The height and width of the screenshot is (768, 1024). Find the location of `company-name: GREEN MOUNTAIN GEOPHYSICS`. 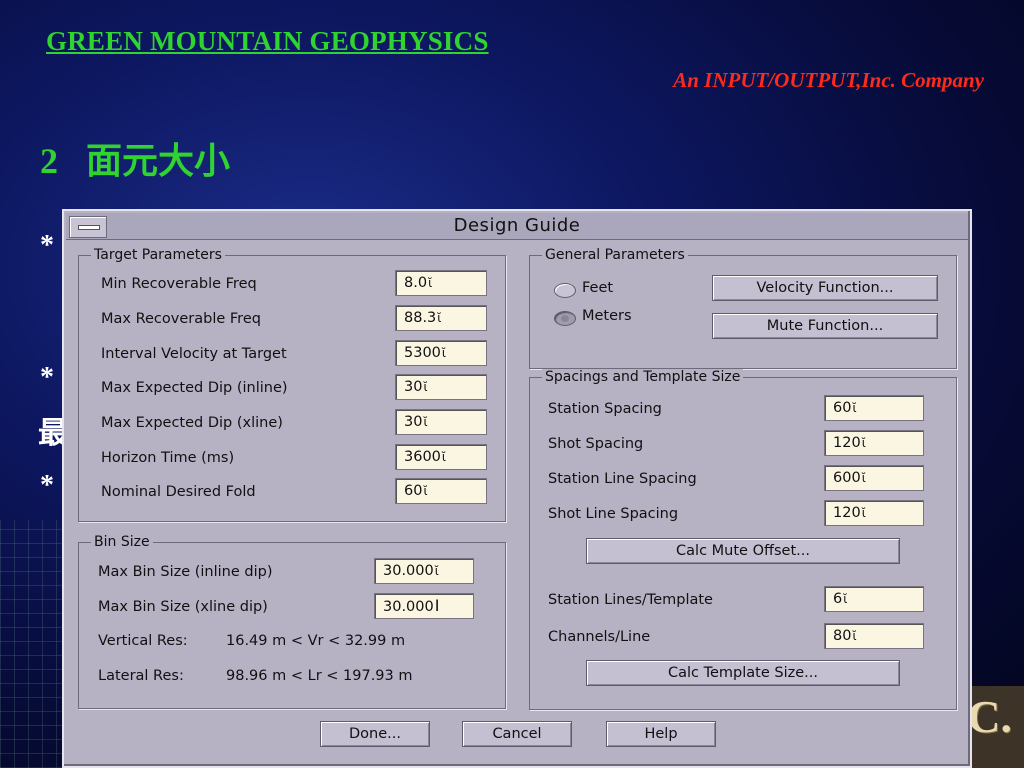

company-name: GREEN MOUNTAIN GEOPHYSICS is located at coordinates (267, 41).